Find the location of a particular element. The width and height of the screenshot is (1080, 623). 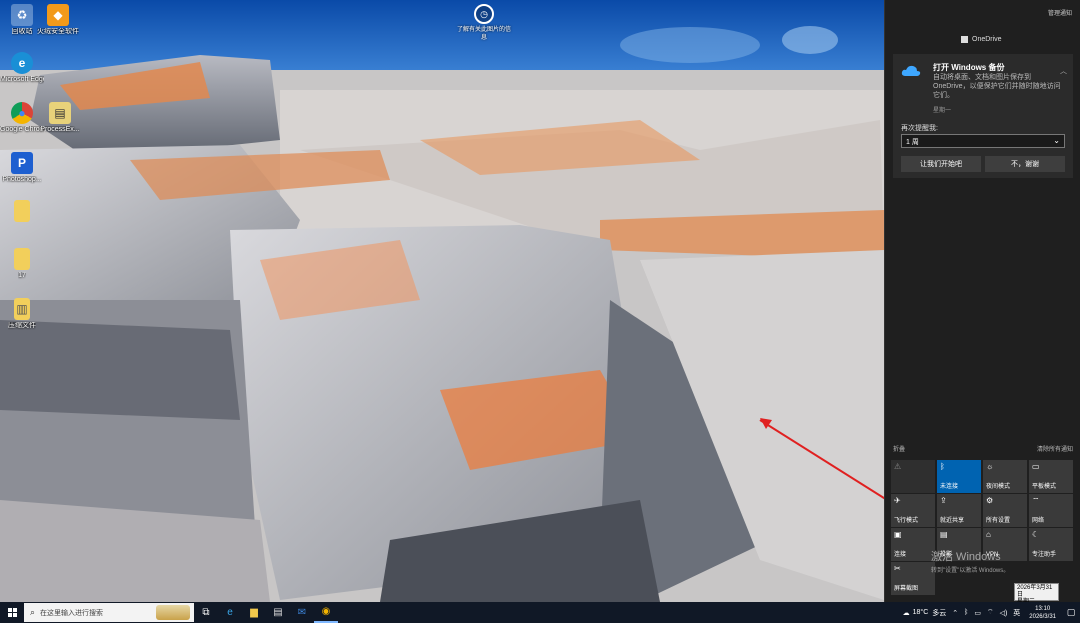

airplane-icon: ✈ is located at coordinates (897, 500).